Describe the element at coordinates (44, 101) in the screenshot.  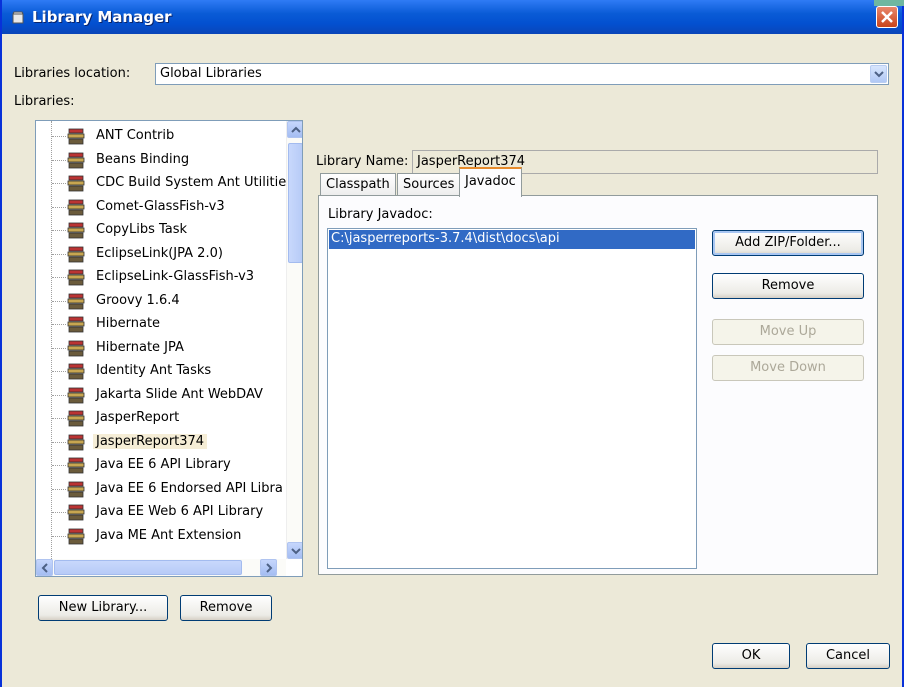
I see `libraries-label: Libraries:` at that location.